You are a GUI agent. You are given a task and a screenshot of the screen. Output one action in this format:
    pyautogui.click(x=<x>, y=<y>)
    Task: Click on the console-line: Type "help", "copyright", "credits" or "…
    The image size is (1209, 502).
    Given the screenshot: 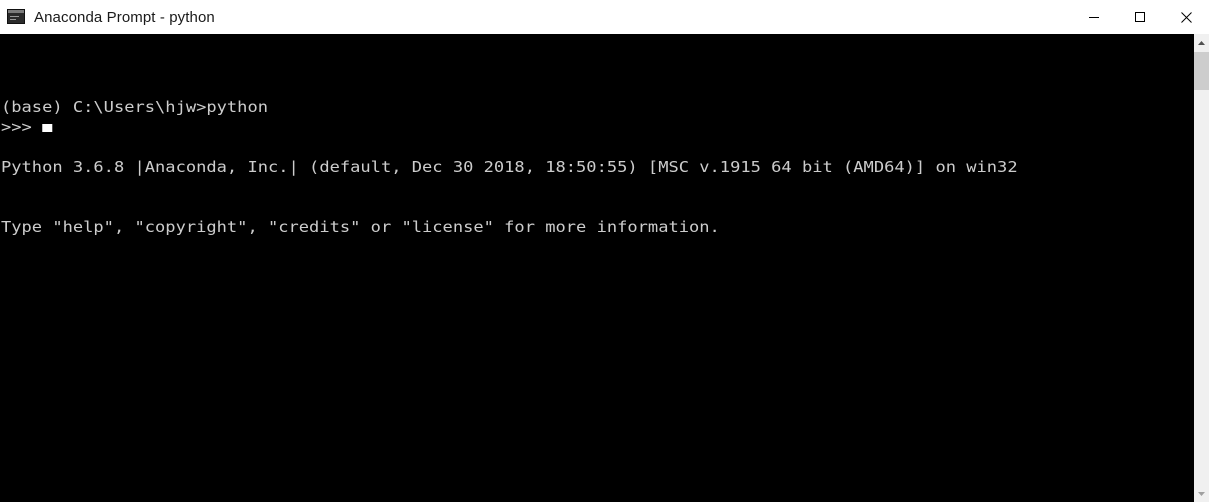 What is the action you would take?
    pyautogui.click(x=360, y=227)
    